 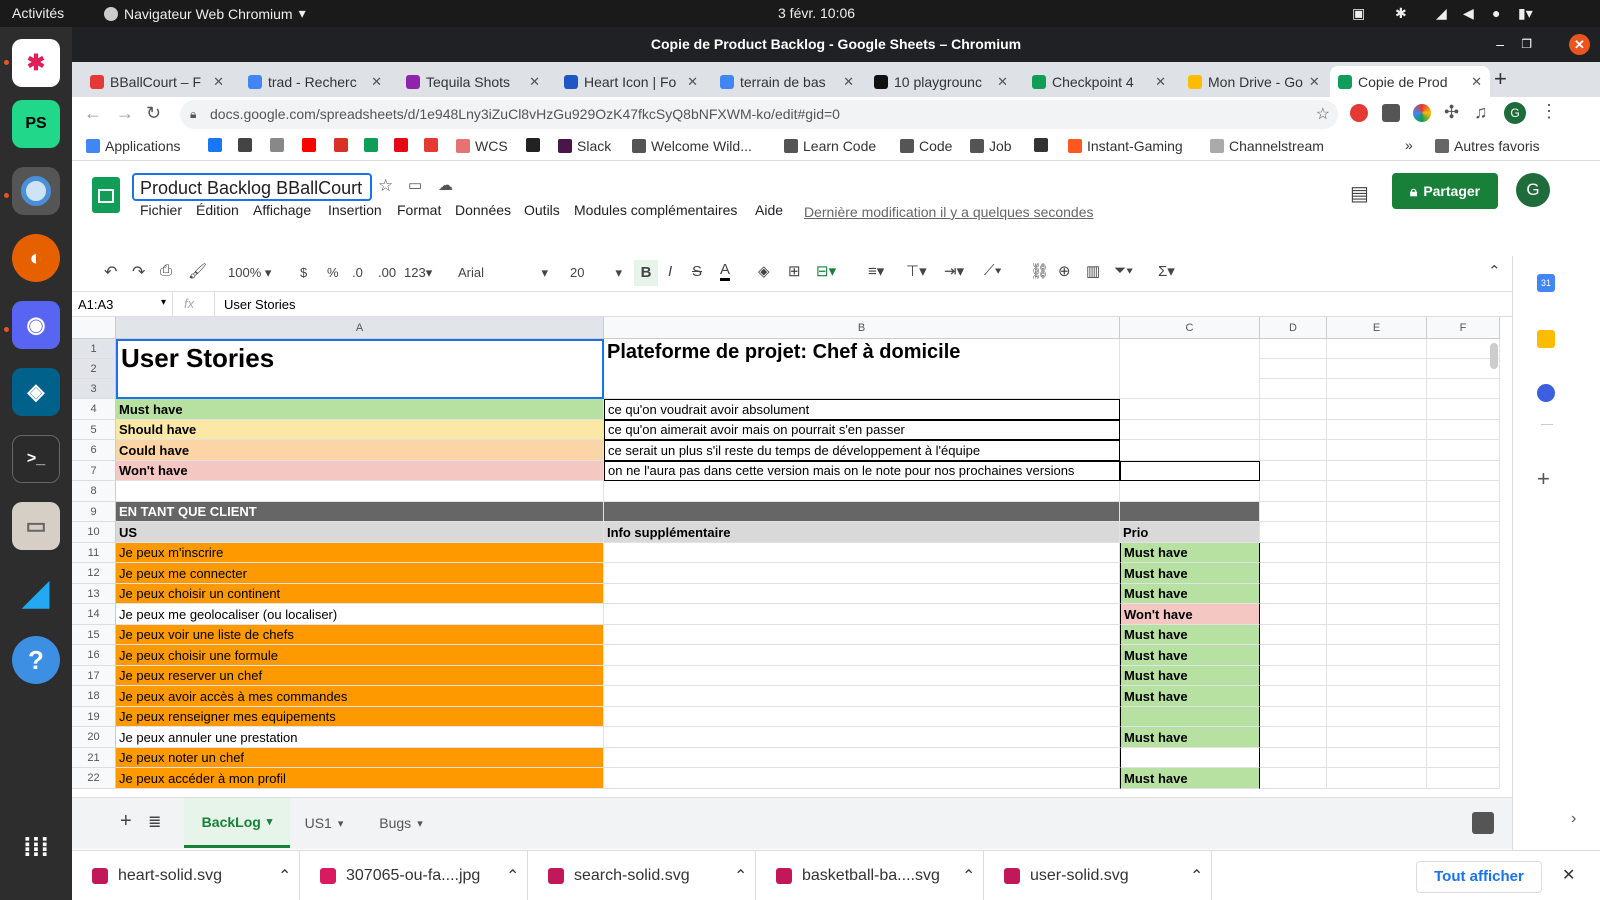 What do you see at coordinates (862, 512) in the screenshot?
I see `cell-B9` at bounding box center [862, 512].